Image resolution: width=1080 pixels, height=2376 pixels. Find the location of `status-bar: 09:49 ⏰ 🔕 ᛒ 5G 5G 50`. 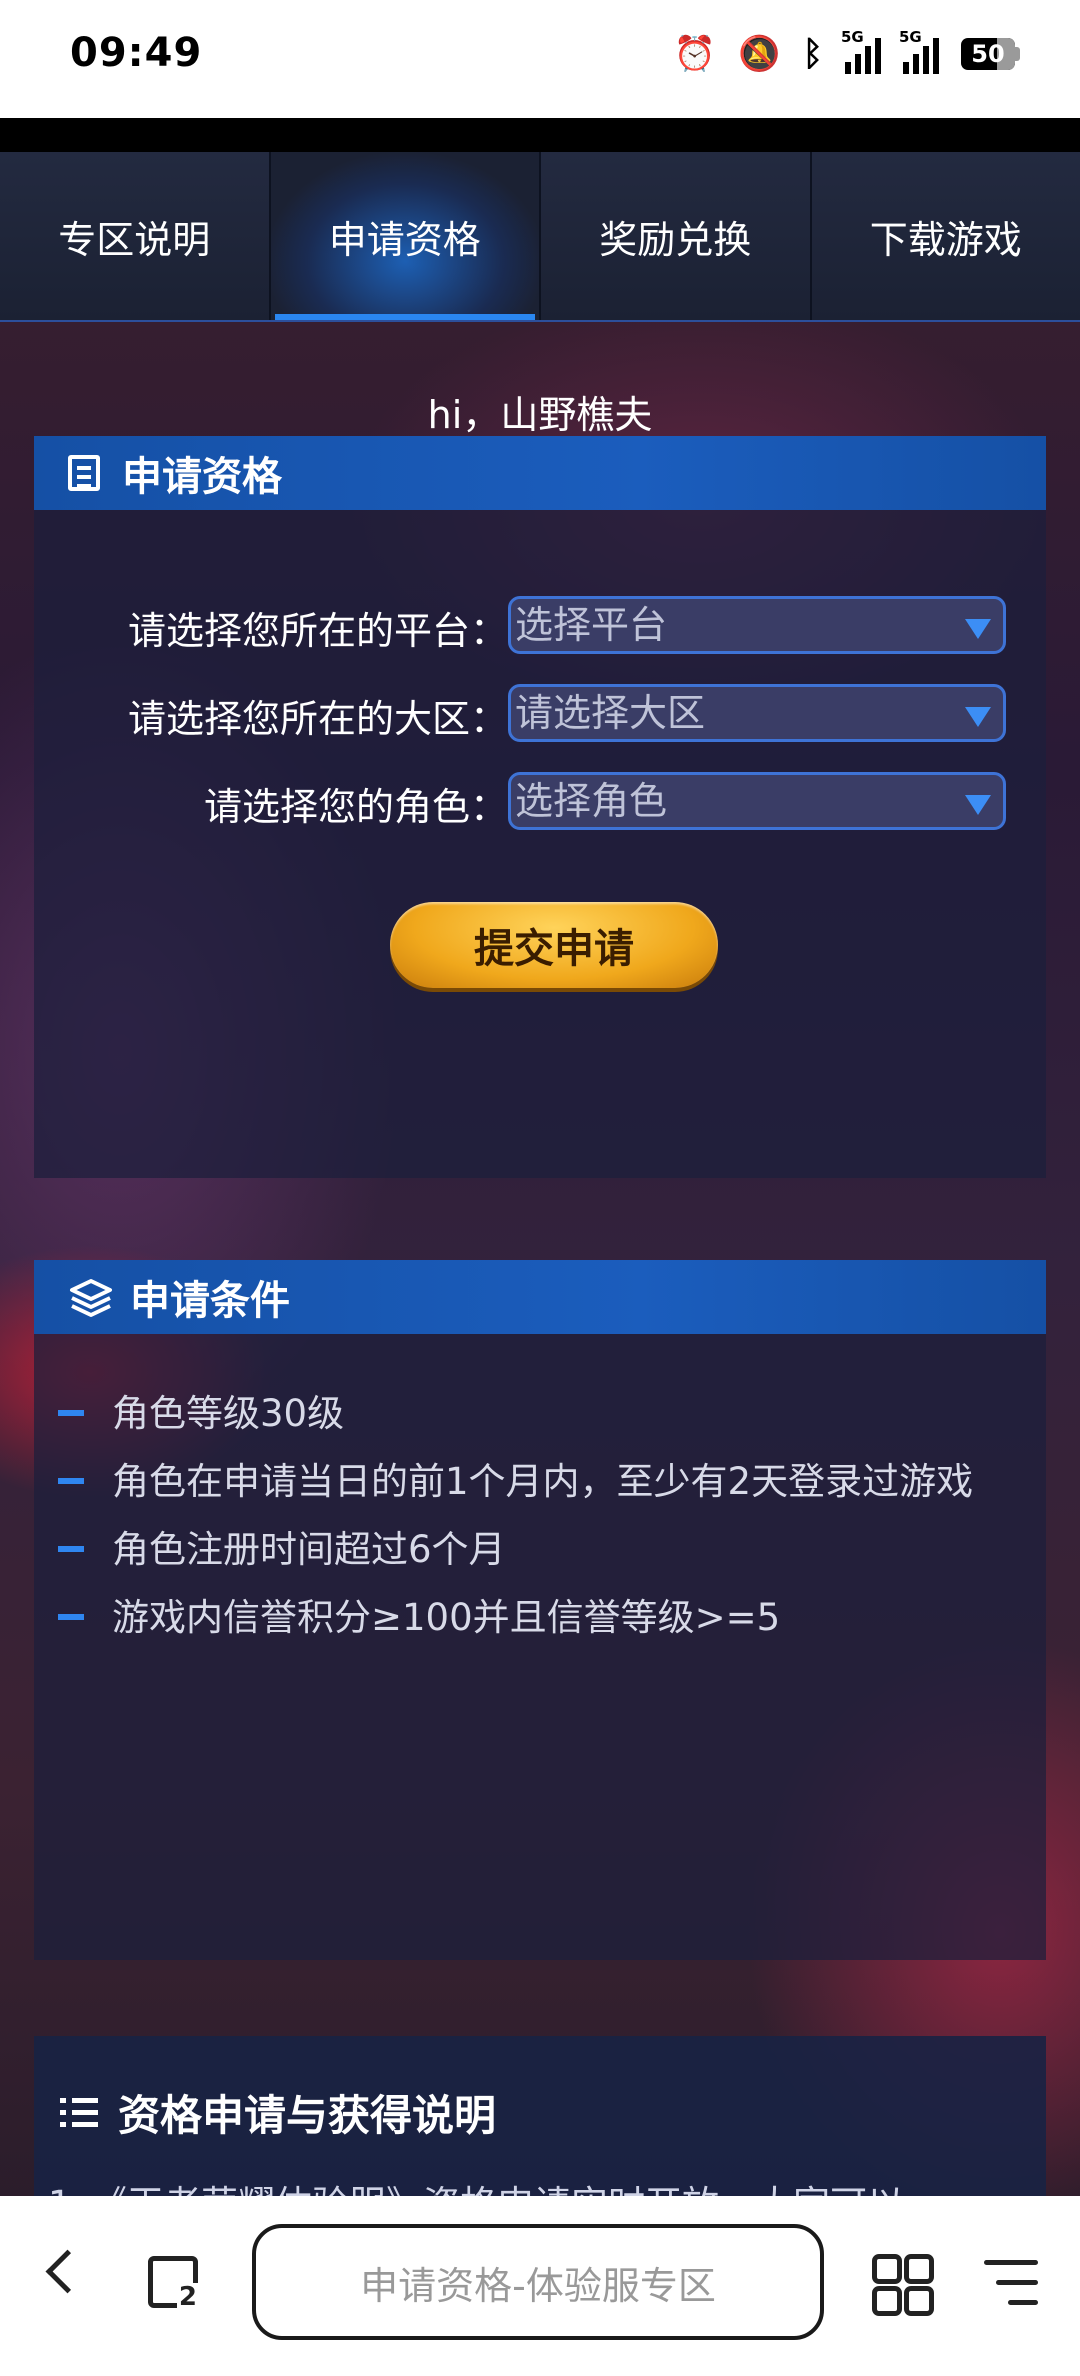

status-bar: 09:49 ⏰ 🔕 ᛒ 5G 5G 50 is located at coordinates (540, 59).